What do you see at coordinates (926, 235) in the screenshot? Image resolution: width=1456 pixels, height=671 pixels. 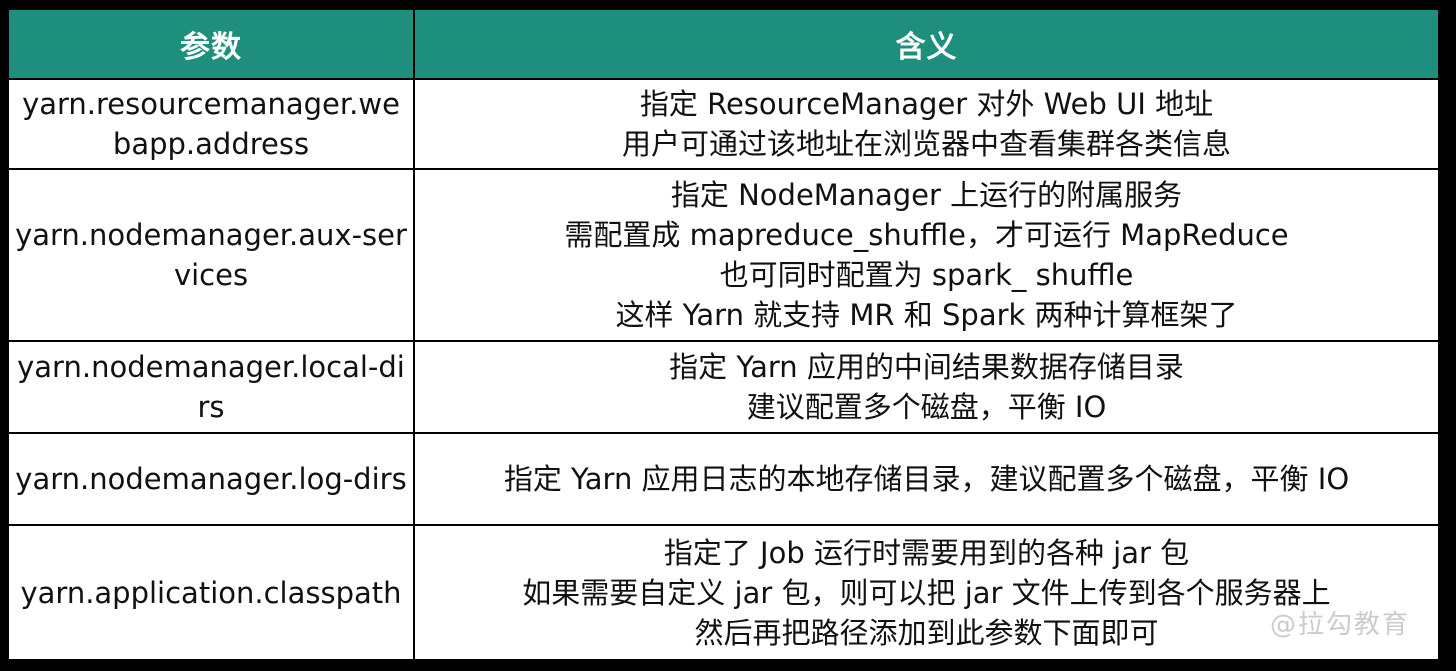 I see `meaning-line: 需配置成 mapreduce_shuffle，才可运行 MapReduce` at bounding box center [926, 235].